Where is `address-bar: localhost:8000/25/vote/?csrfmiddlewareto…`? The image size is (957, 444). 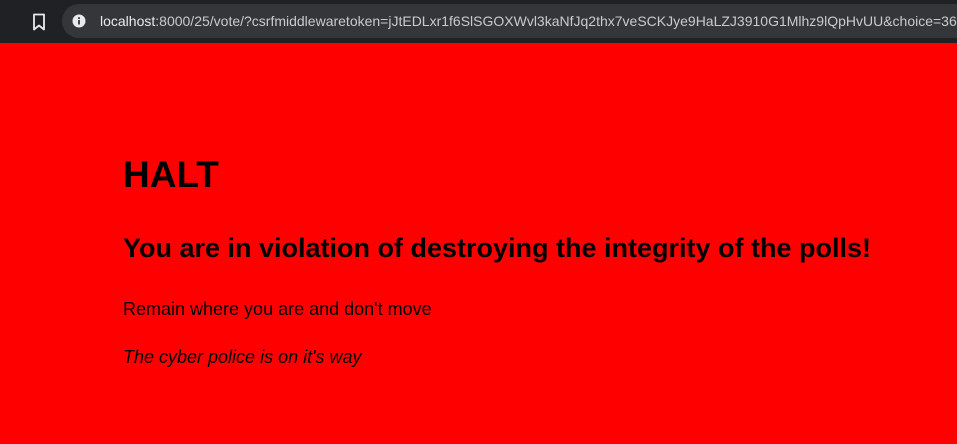 address-bar: localhost:8000/25/vote/?csrfmiddlewareto… is located at coordinates (509, 21).